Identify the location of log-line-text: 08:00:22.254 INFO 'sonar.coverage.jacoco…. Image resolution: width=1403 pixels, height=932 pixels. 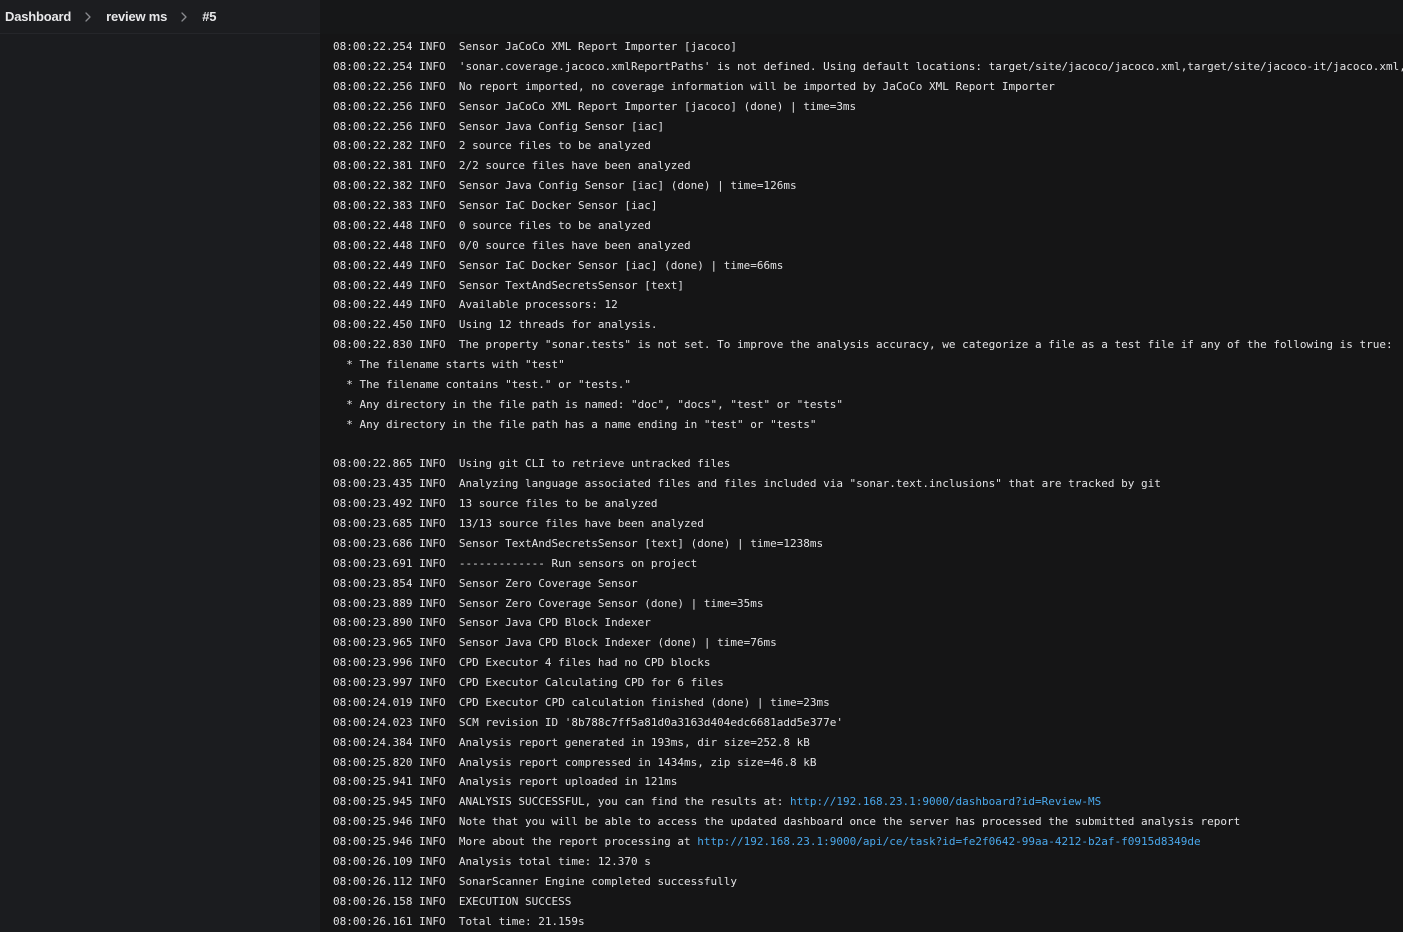
(868, 66).